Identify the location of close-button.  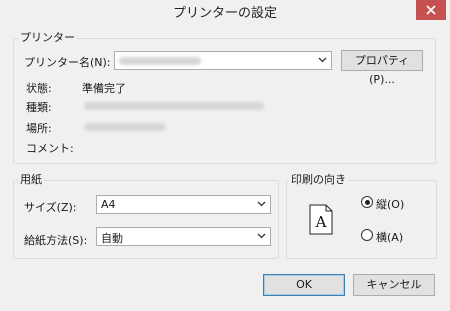
(431, 10).